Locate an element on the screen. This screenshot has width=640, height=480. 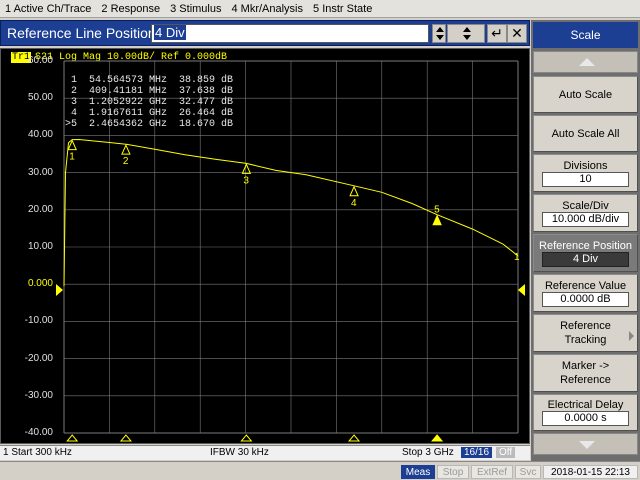
reference-arrows is located at coordinates (290, 290).